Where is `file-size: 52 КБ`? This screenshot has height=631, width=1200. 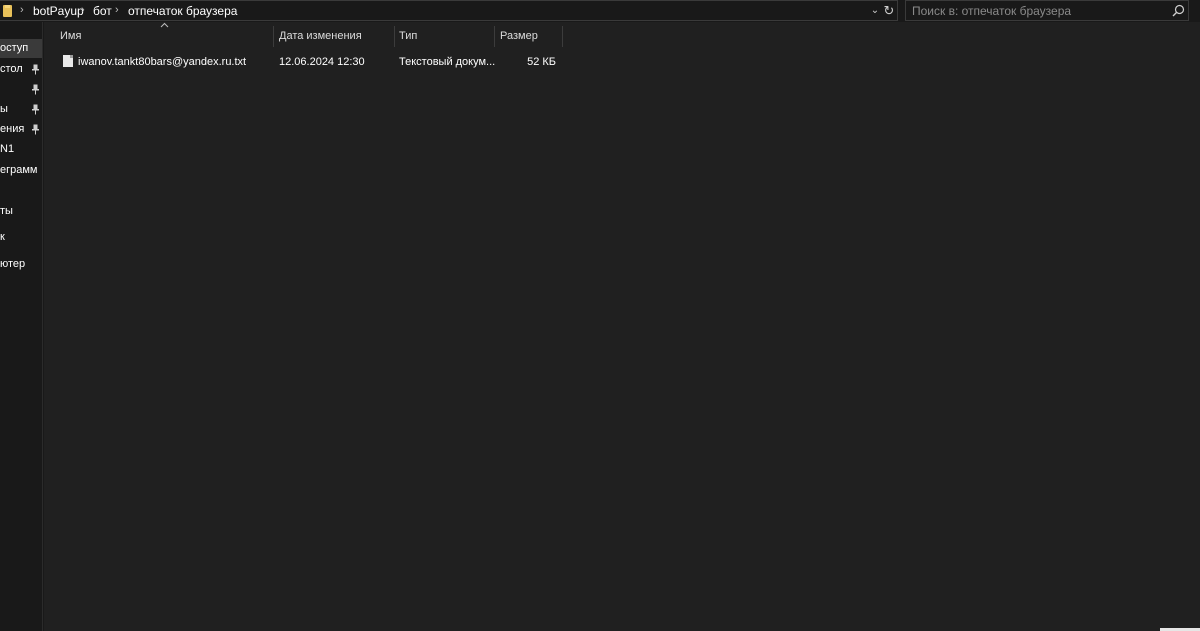 file-size: 52 КБ is located at coordinates (541, 62).